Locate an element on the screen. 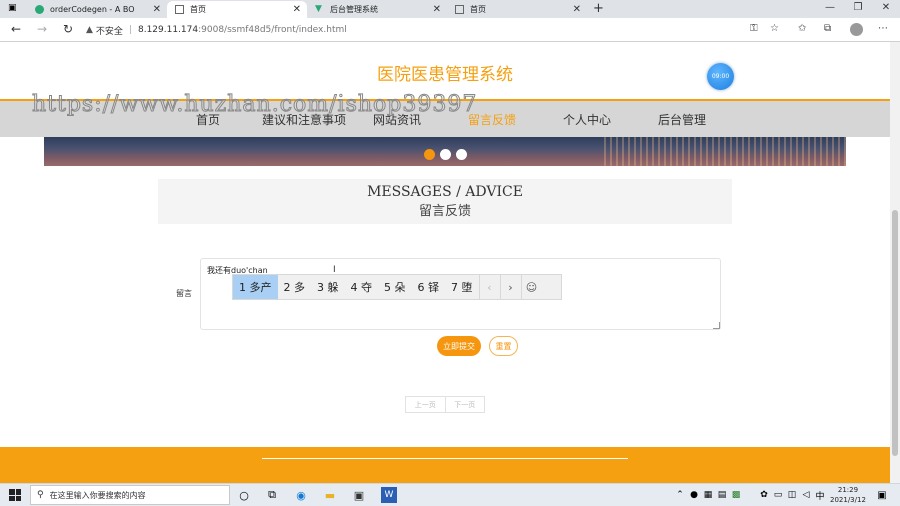 The image size is (900, 506). store-icon: ▣ is located at coordinates (359, 495).